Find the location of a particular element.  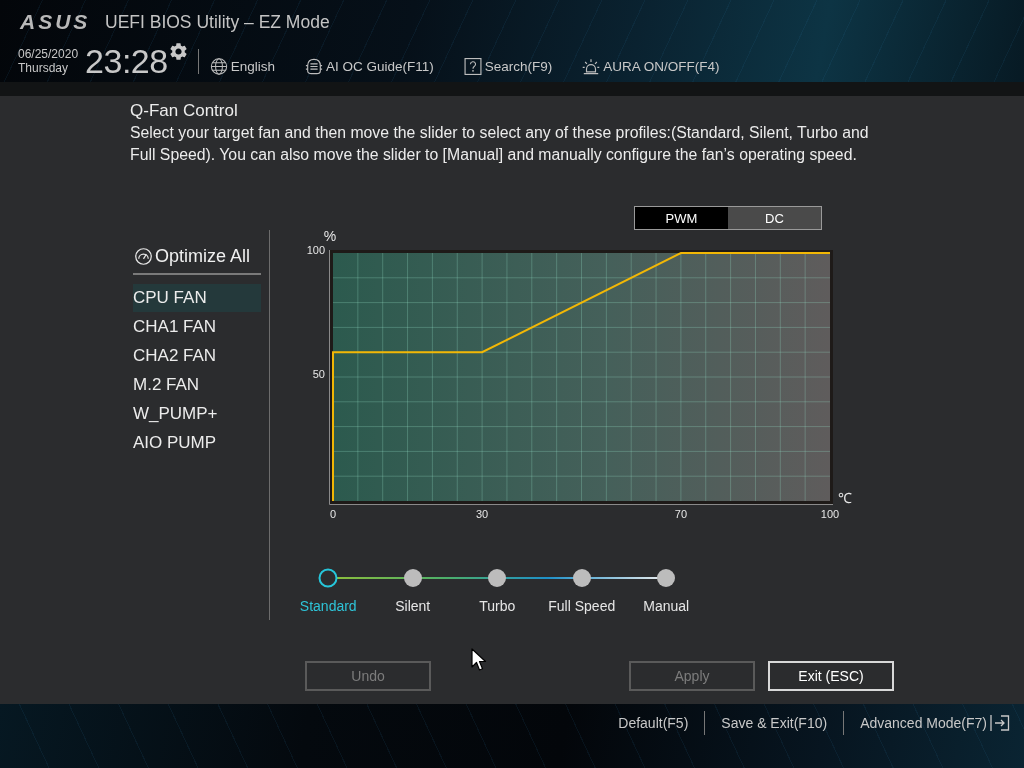

clock-time: 23:28 is located at coordinates (126, 61).